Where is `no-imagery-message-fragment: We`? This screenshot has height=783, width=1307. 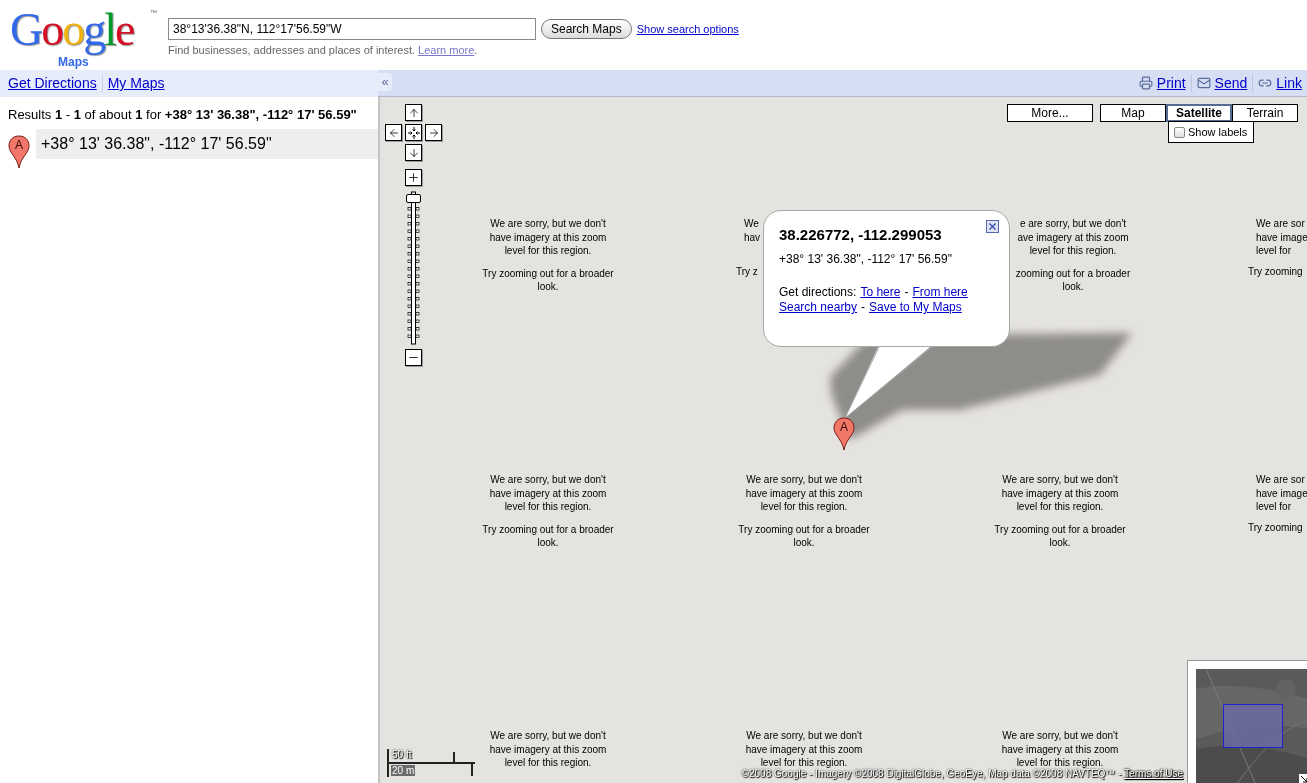
no-imagery-message-fragment: We is located at coordinates (752, 224).